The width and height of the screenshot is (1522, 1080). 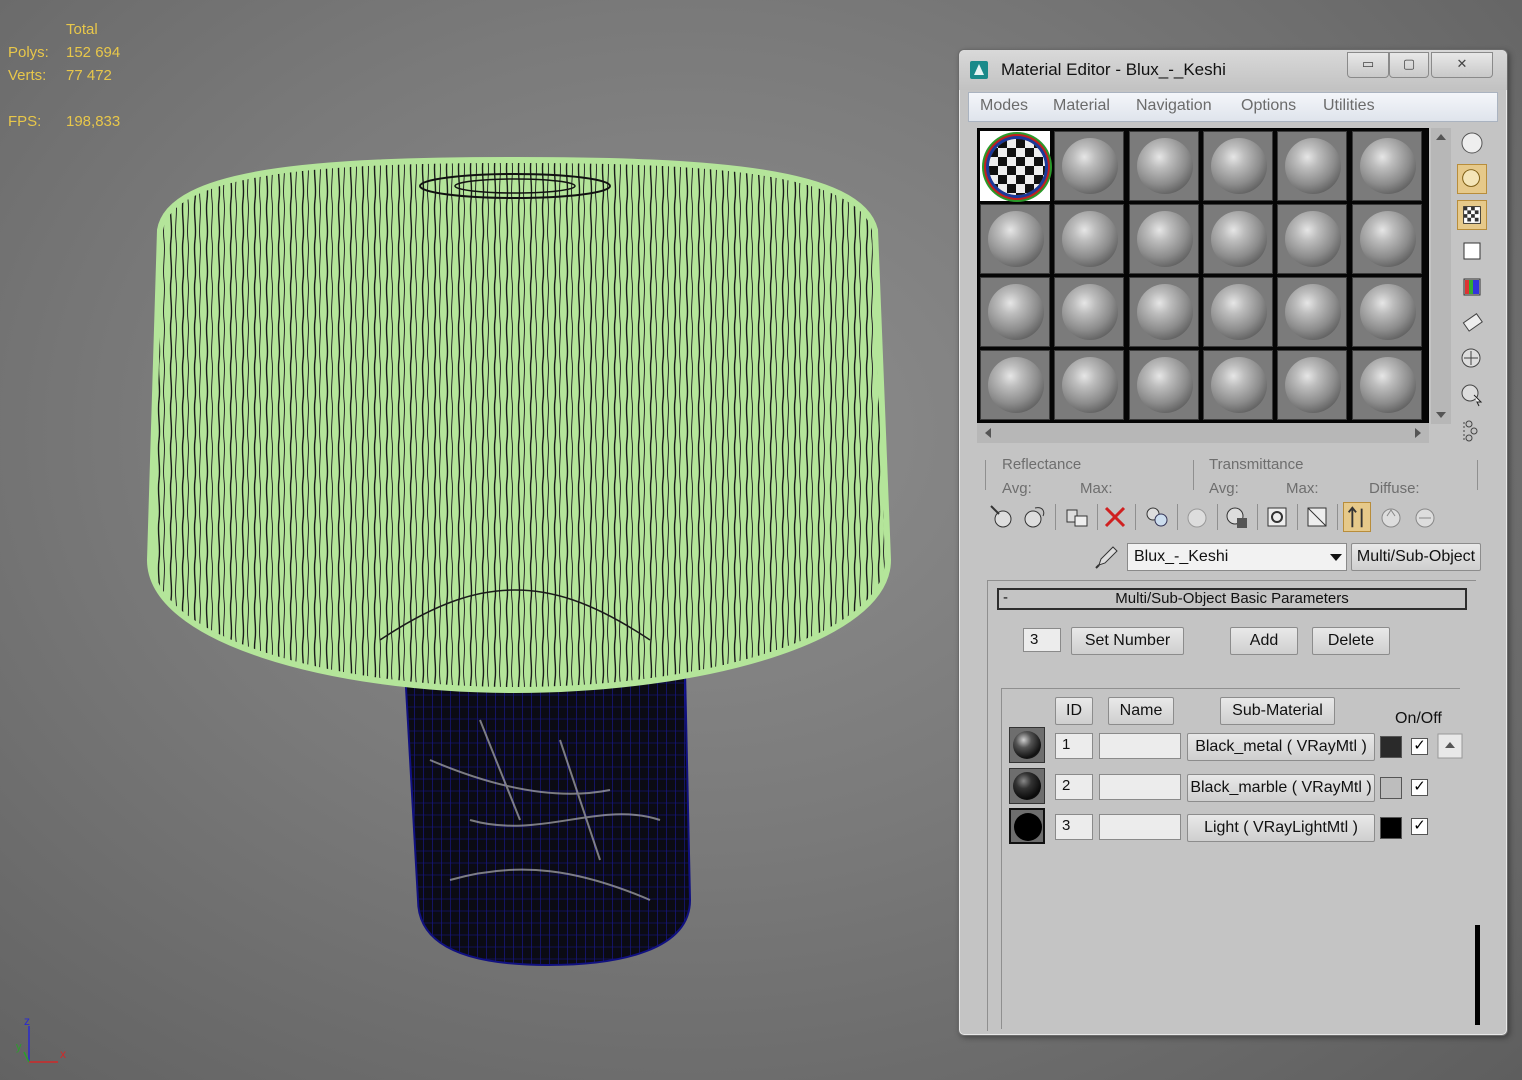 I want to click on show-end-result-icon, so click(x=1317, y=517).